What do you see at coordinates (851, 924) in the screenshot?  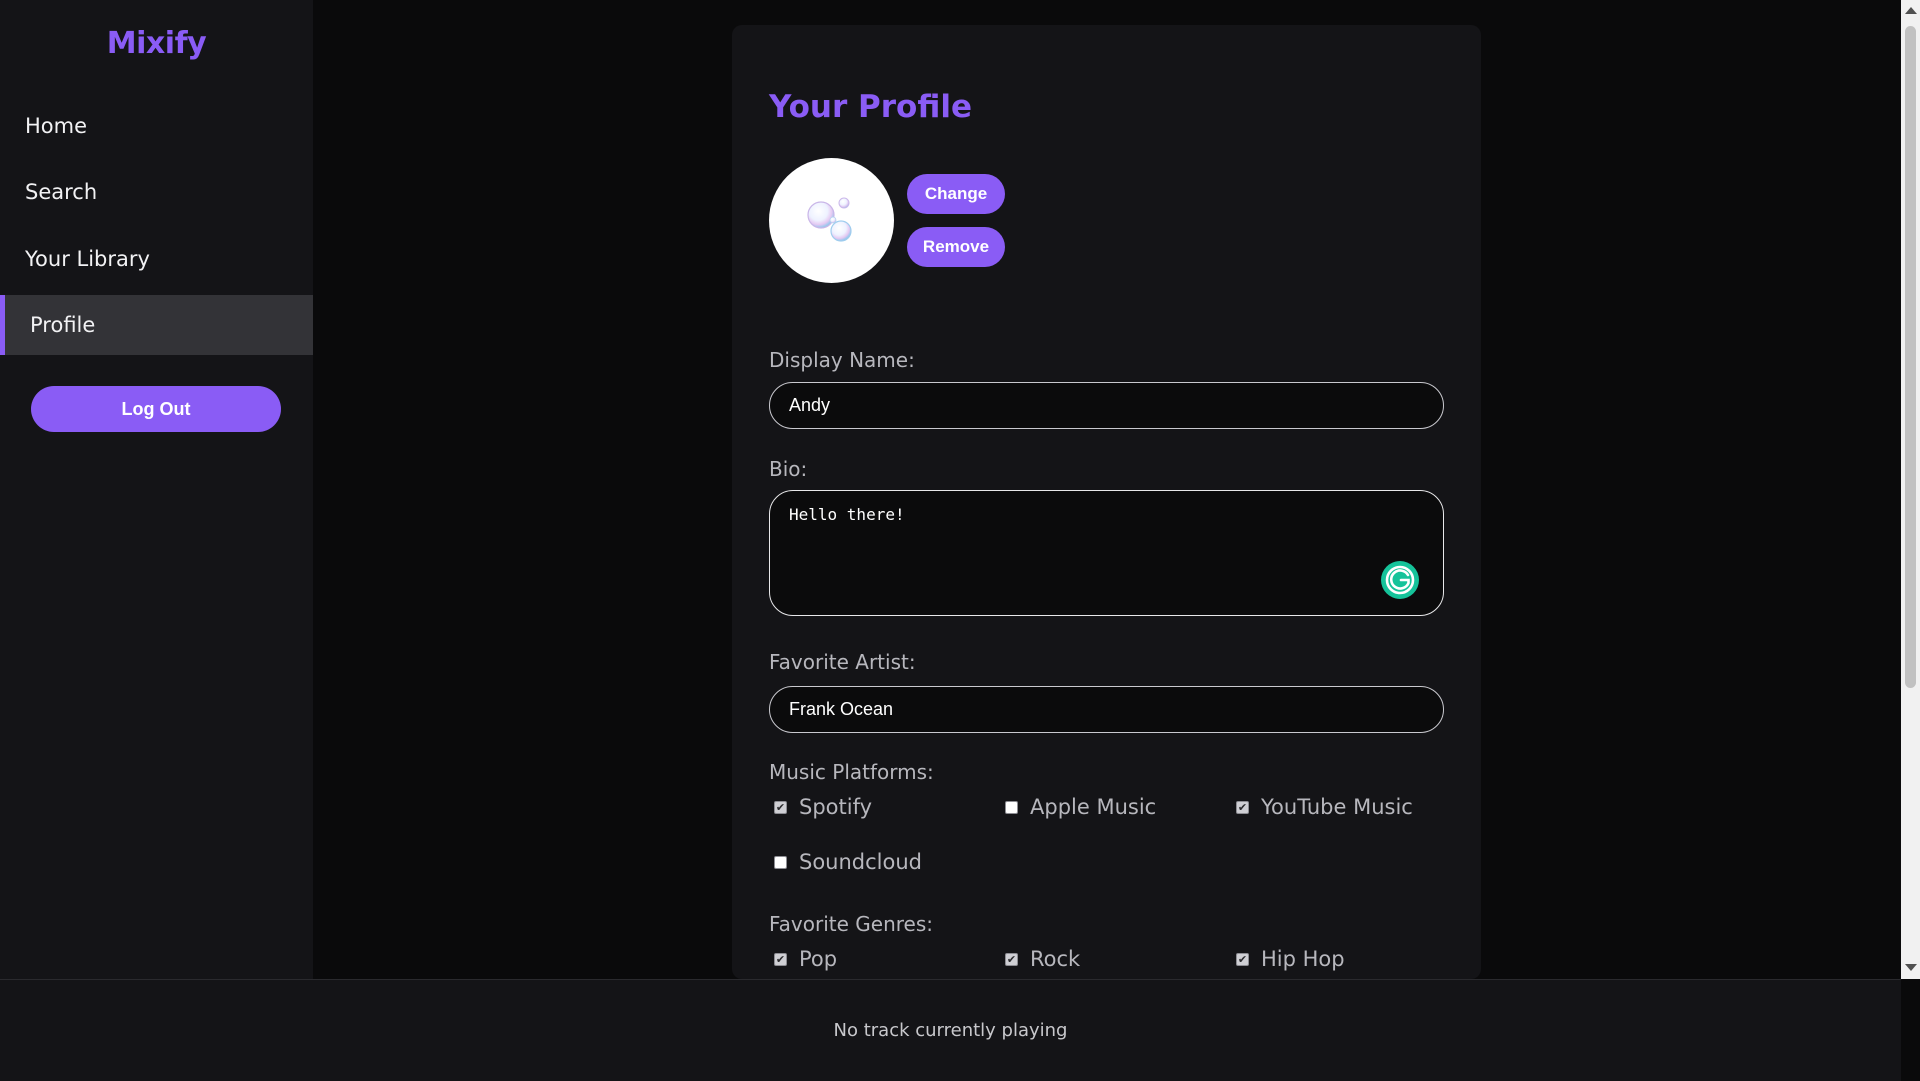 I see `favorite-genres-label: Favorite Genres:` at bounding box center [851, 924].